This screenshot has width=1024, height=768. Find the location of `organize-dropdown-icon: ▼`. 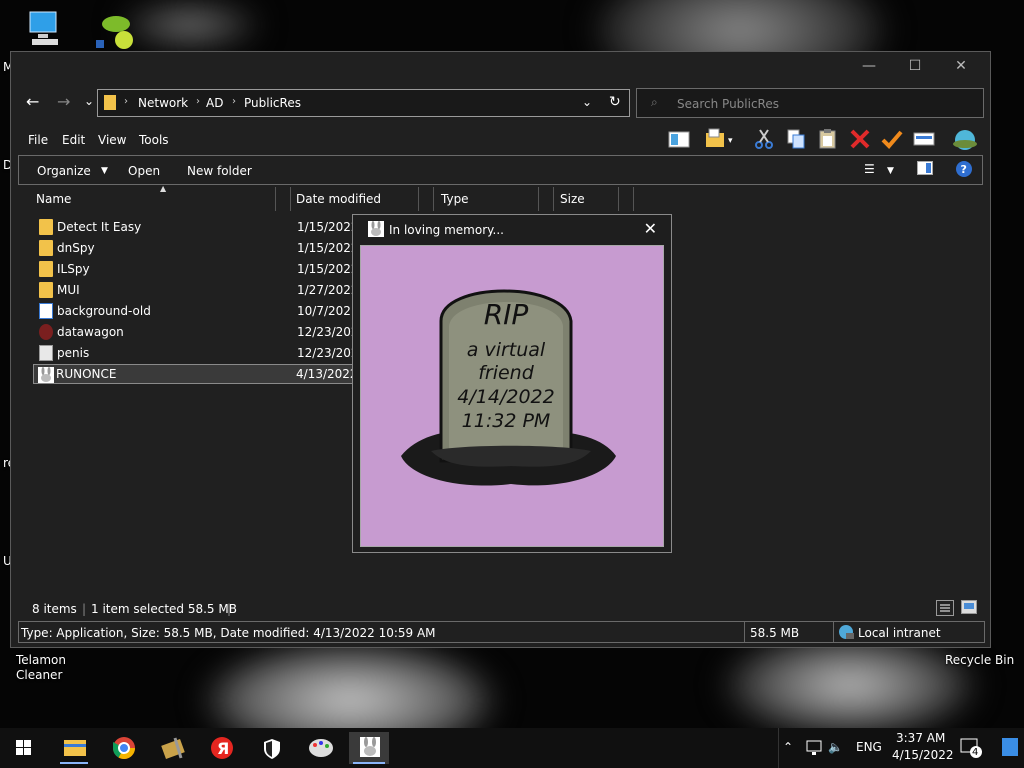

organize-dropdown-icon: ▼ is located at coordinates (104, 171).